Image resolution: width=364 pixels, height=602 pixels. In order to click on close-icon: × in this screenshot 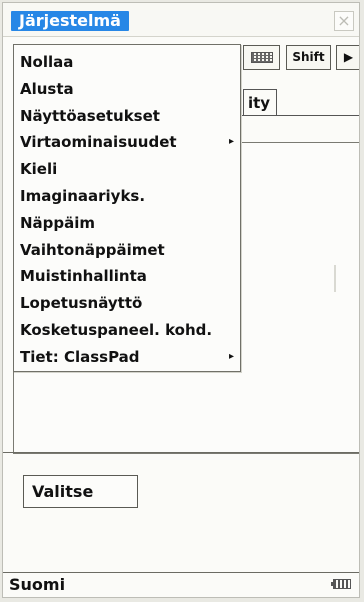, I will do `click(344, 20)`.